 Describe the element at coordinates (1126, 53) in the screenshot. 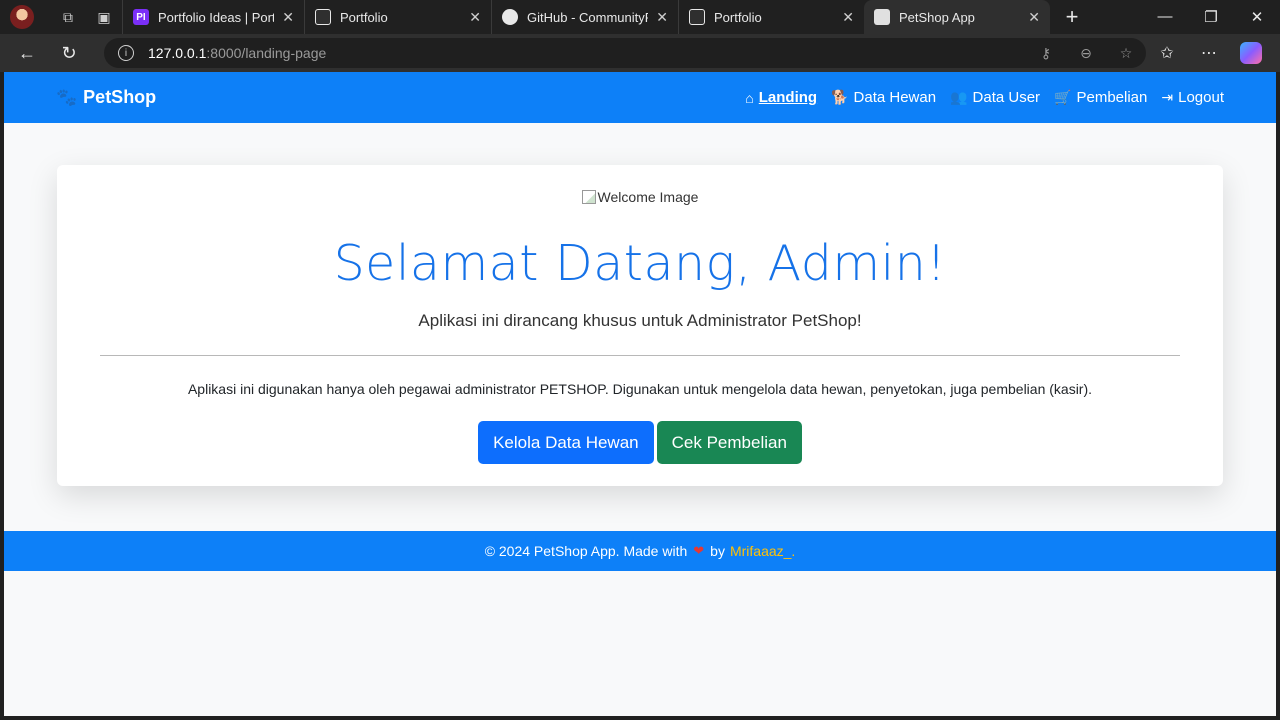

I see `favorite-star-icon: ☆` at that location.